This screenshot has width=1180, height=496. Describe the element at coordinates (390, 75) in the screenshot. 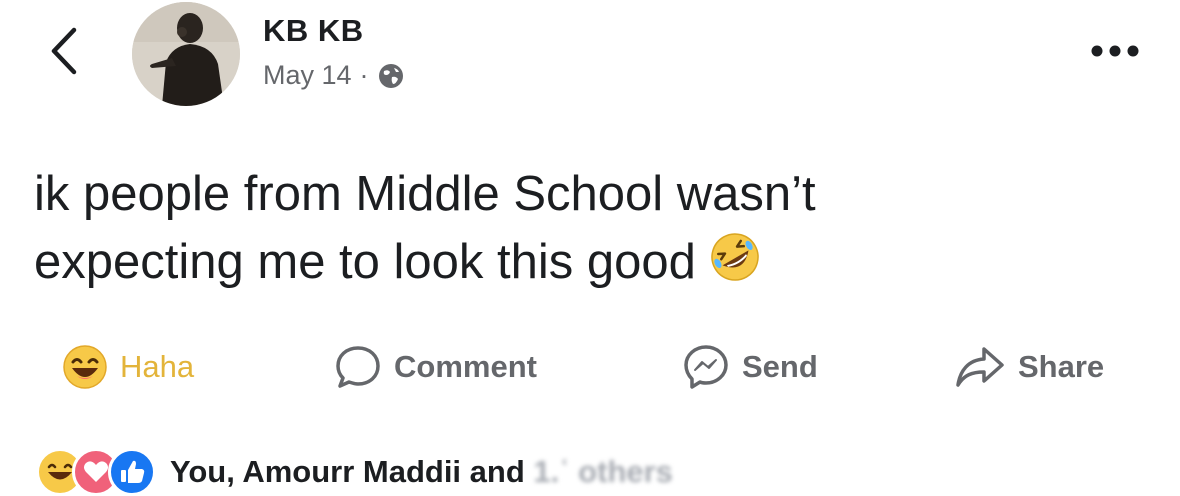

I see `globe-icon` at that location.